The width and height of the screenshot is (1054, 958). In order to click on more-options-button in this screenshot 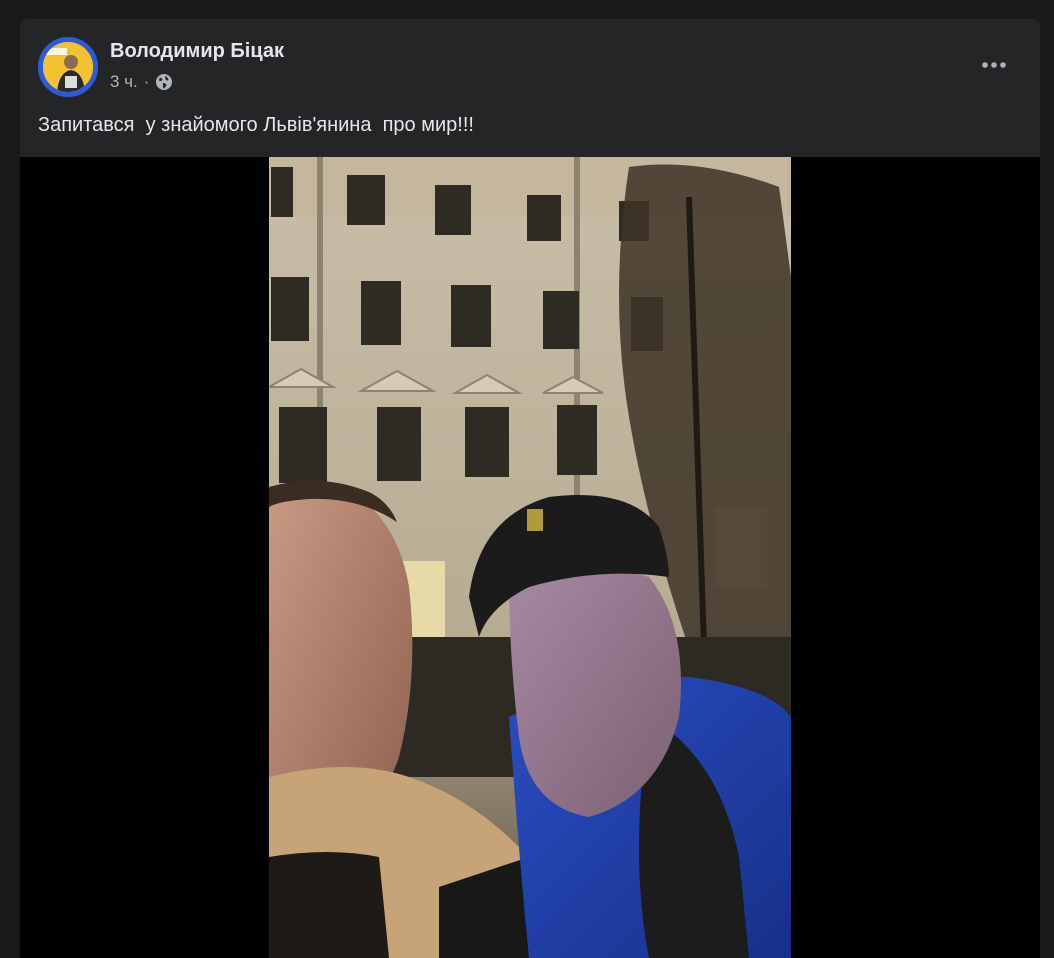, I will do `click(994, 65)`.